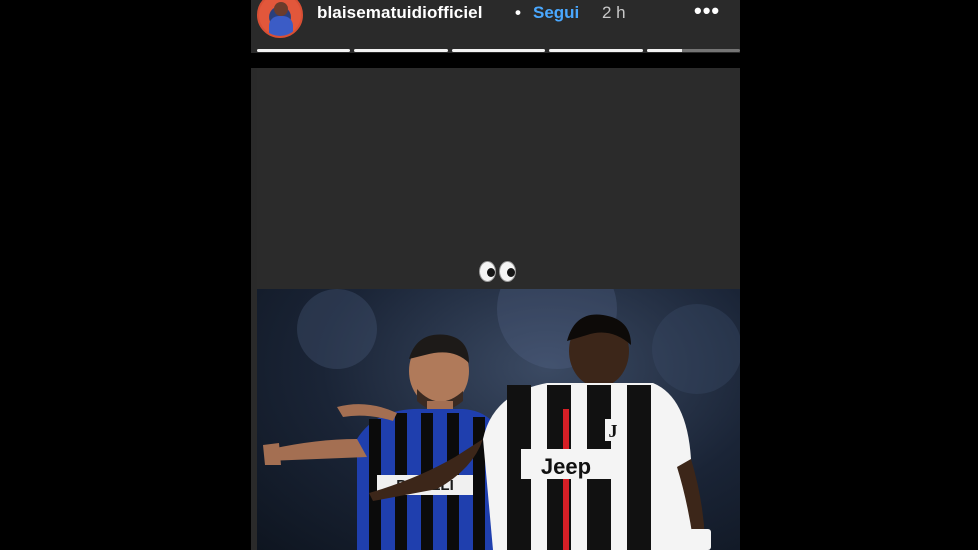  I want to click on avatar-body, so click(281, 26).